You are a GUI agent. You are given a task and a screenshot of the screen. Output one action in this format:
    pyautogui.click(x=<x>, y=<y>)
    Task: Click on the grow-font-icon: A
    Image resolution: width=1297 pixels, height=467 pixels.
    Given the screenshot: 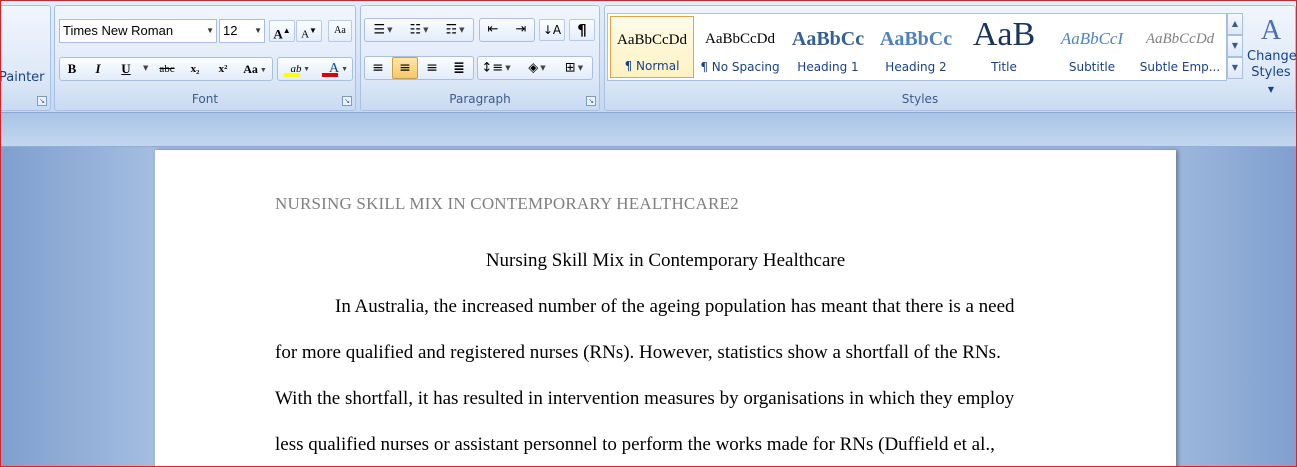 What is the action you would take?
    pyautogui.click(x=278, y=34)
    